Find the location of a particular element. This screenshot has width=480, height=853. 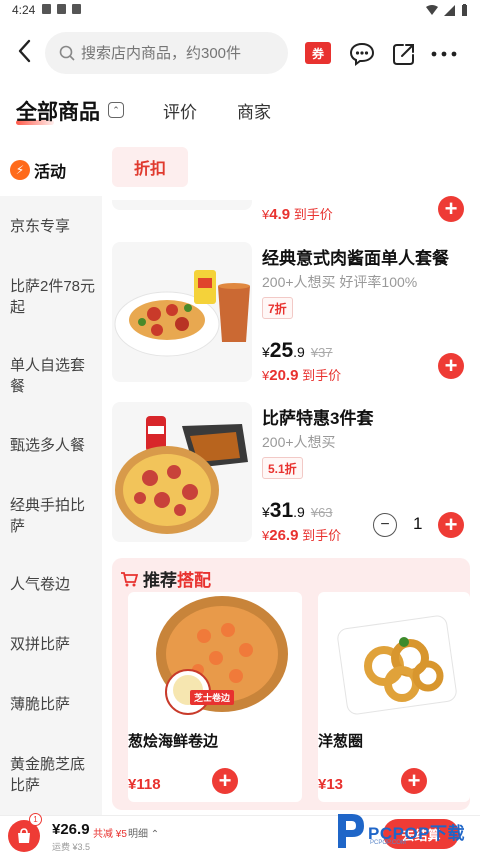

sidebar-item: 比萨2件78元起 is located at coordinates (53, 297).